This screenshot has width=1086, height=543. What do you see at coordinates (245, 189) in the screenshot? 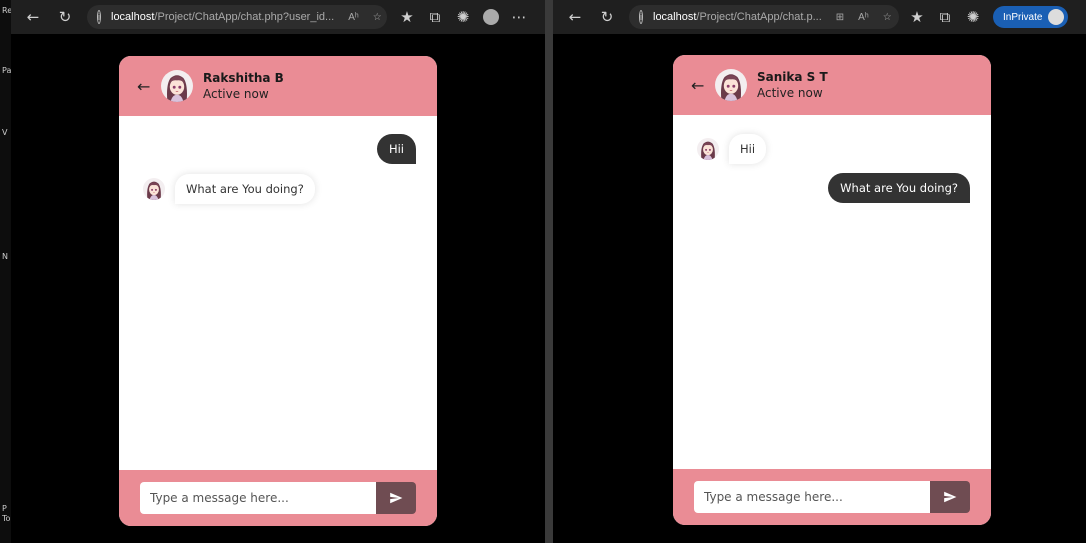
I see `message-bubble: What are You doing?` at bounding box center [245, 189].